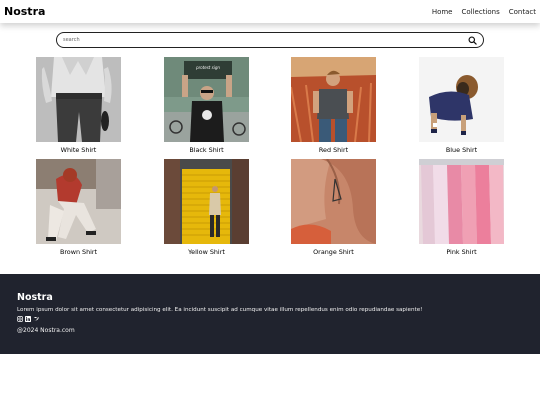  I want to click on product-card: White Shirt, so click(78, 105).